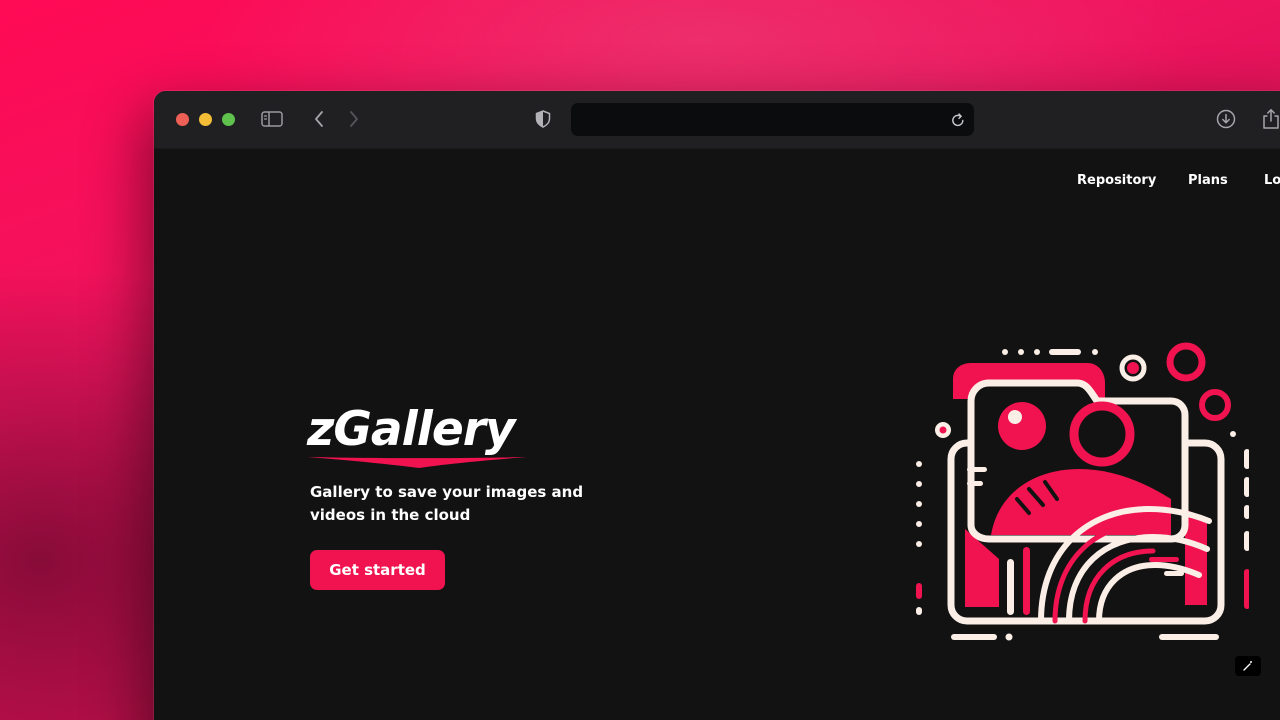 Image resolution: width=1280 pixels, height=720 pixels. I want to click on zoom-window-button, so click(228, 119).